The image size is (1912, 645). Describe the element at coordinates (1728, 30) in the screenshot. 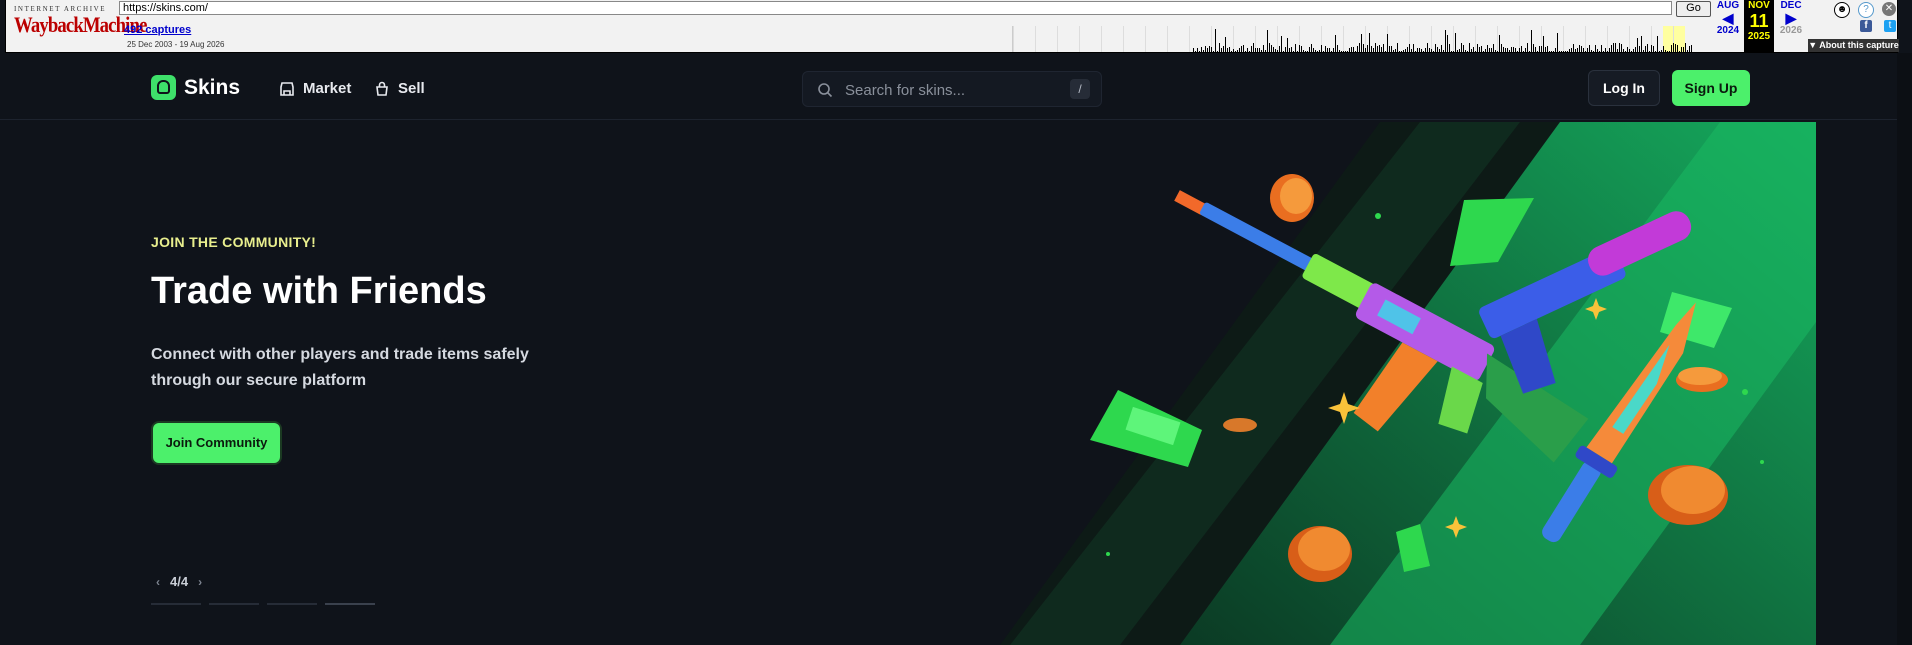

I see `wayback-prev-year: 2024` at that location.